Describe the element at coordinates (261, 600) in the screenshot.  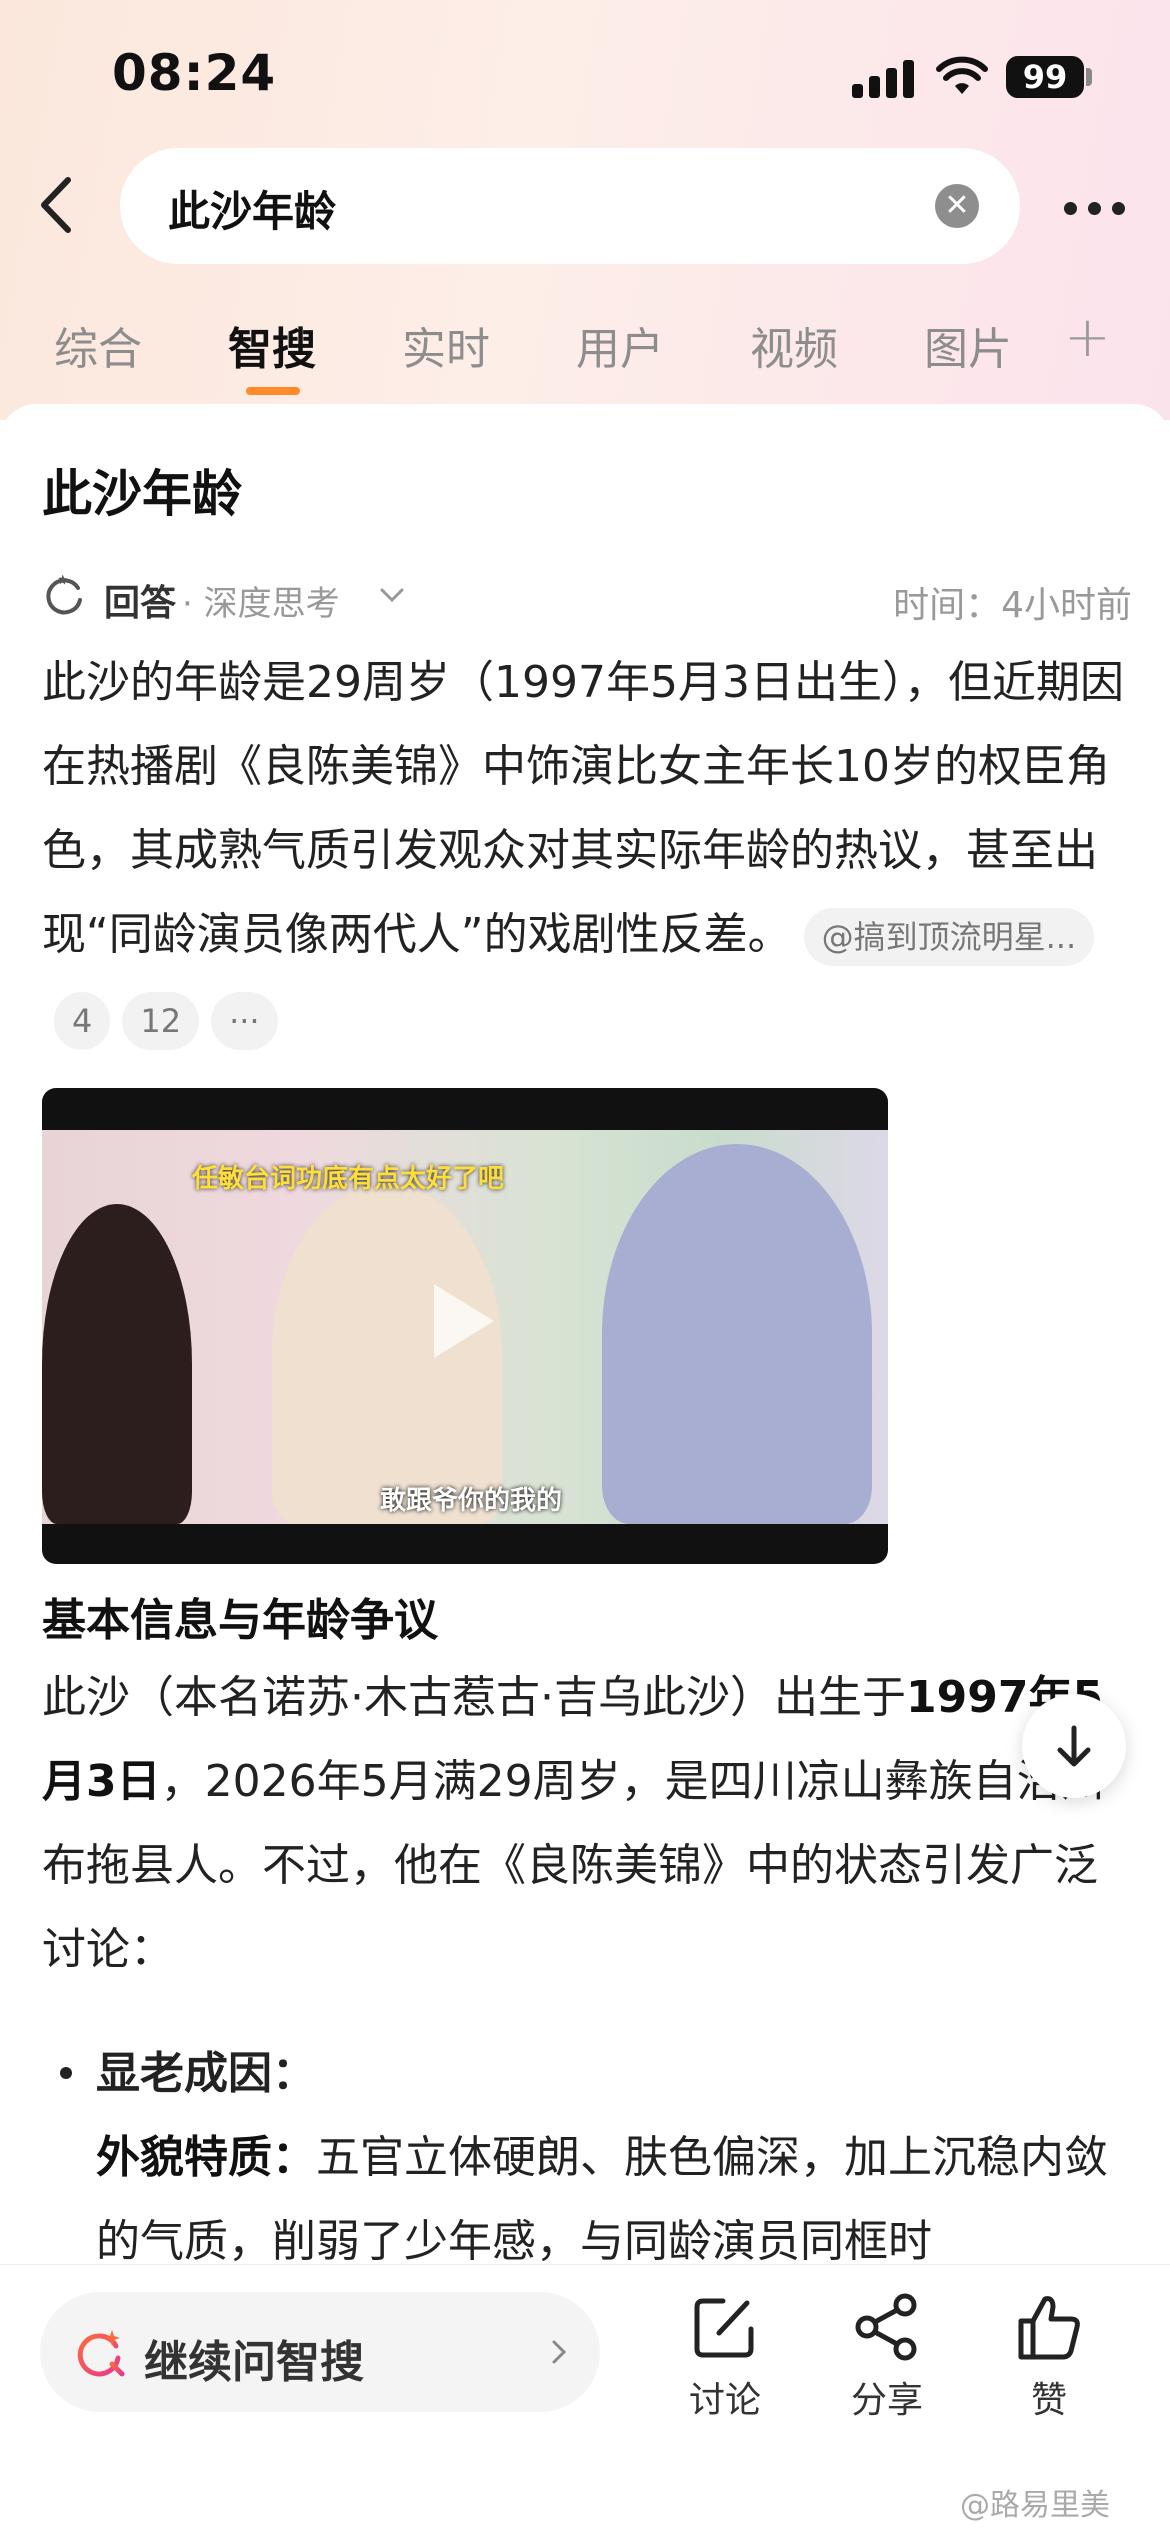
I see `deep-think-label: · 深度思考` at that location.